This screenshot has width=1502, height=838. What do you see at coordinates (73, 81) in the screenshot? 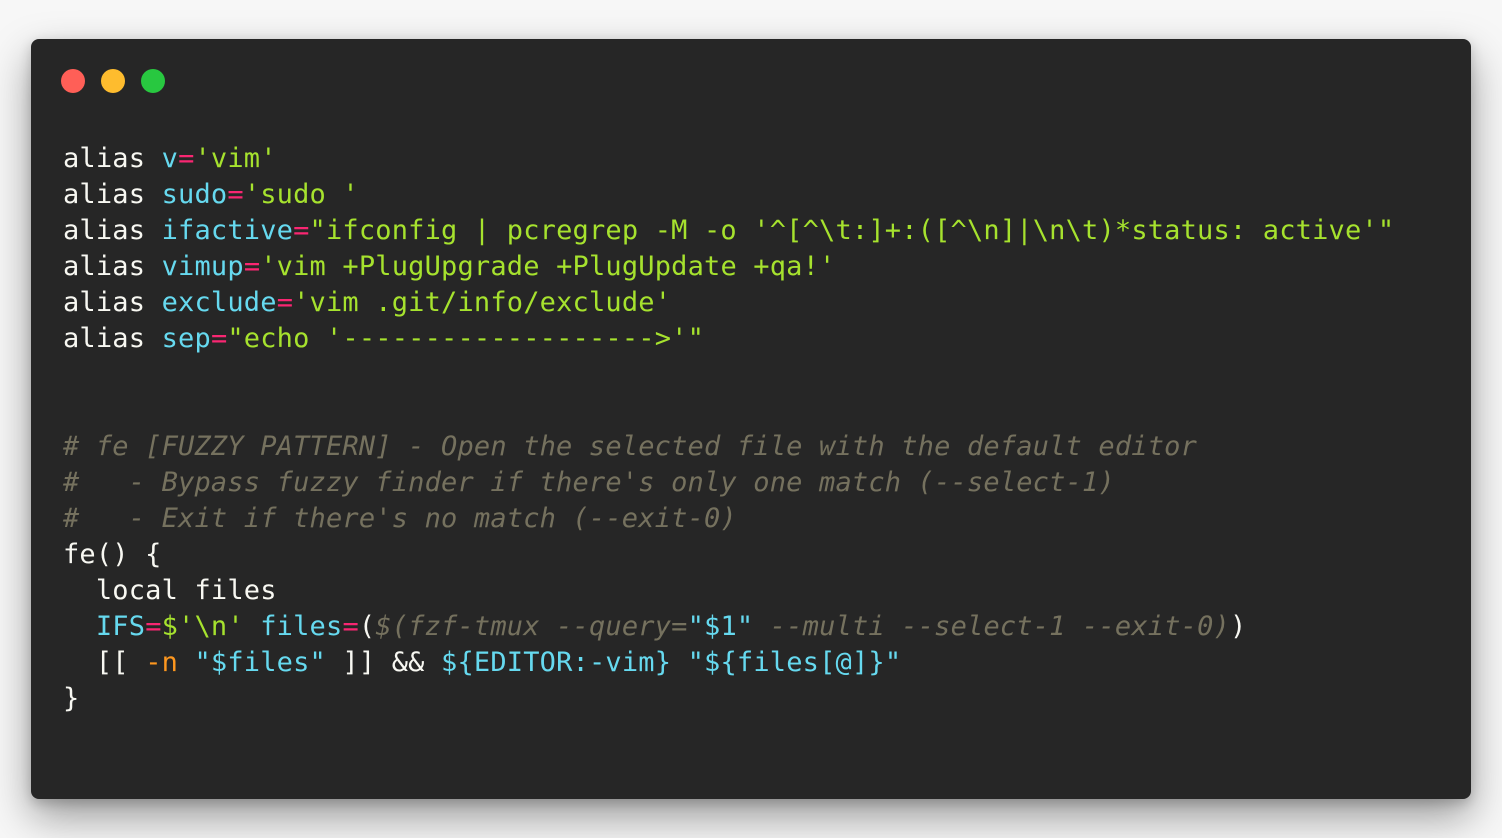
I see `close-button` at bounding box center [73, 81].